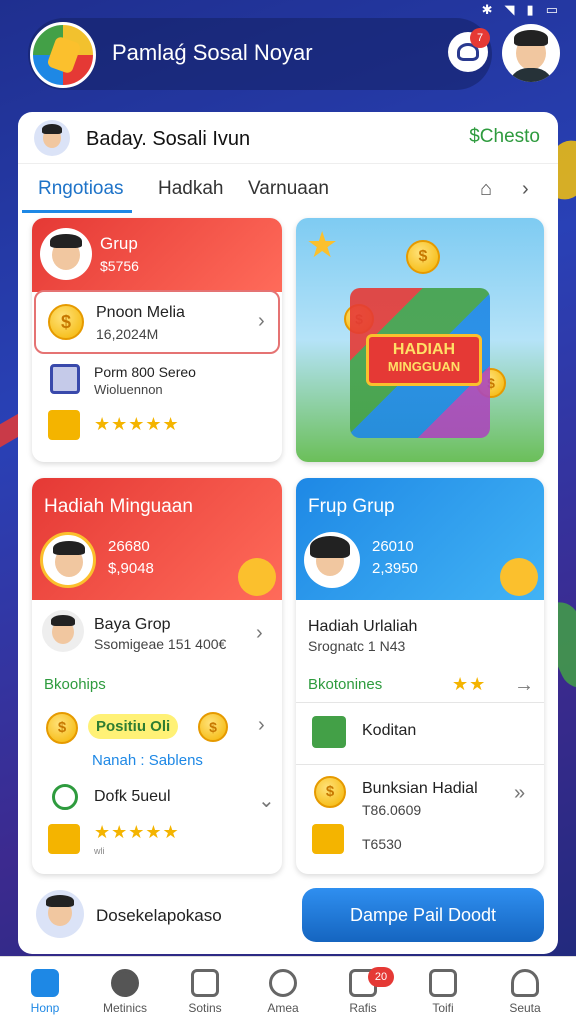 Image resolution: width=576 pixels, height=1024 pixels. What do you see at coordinates (504, 137) in the screenshot?
I see `user-check-link: $Chesto` at bounding box center [504, 137].